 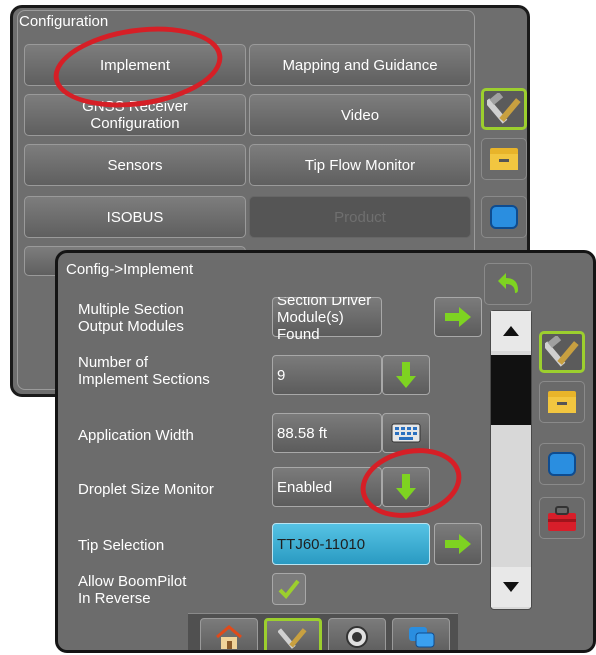 What do you see at coordinates (135, 217) in the screenshot?
I see `isobus-button: ISOBUS` at bounding box center [135, 217].